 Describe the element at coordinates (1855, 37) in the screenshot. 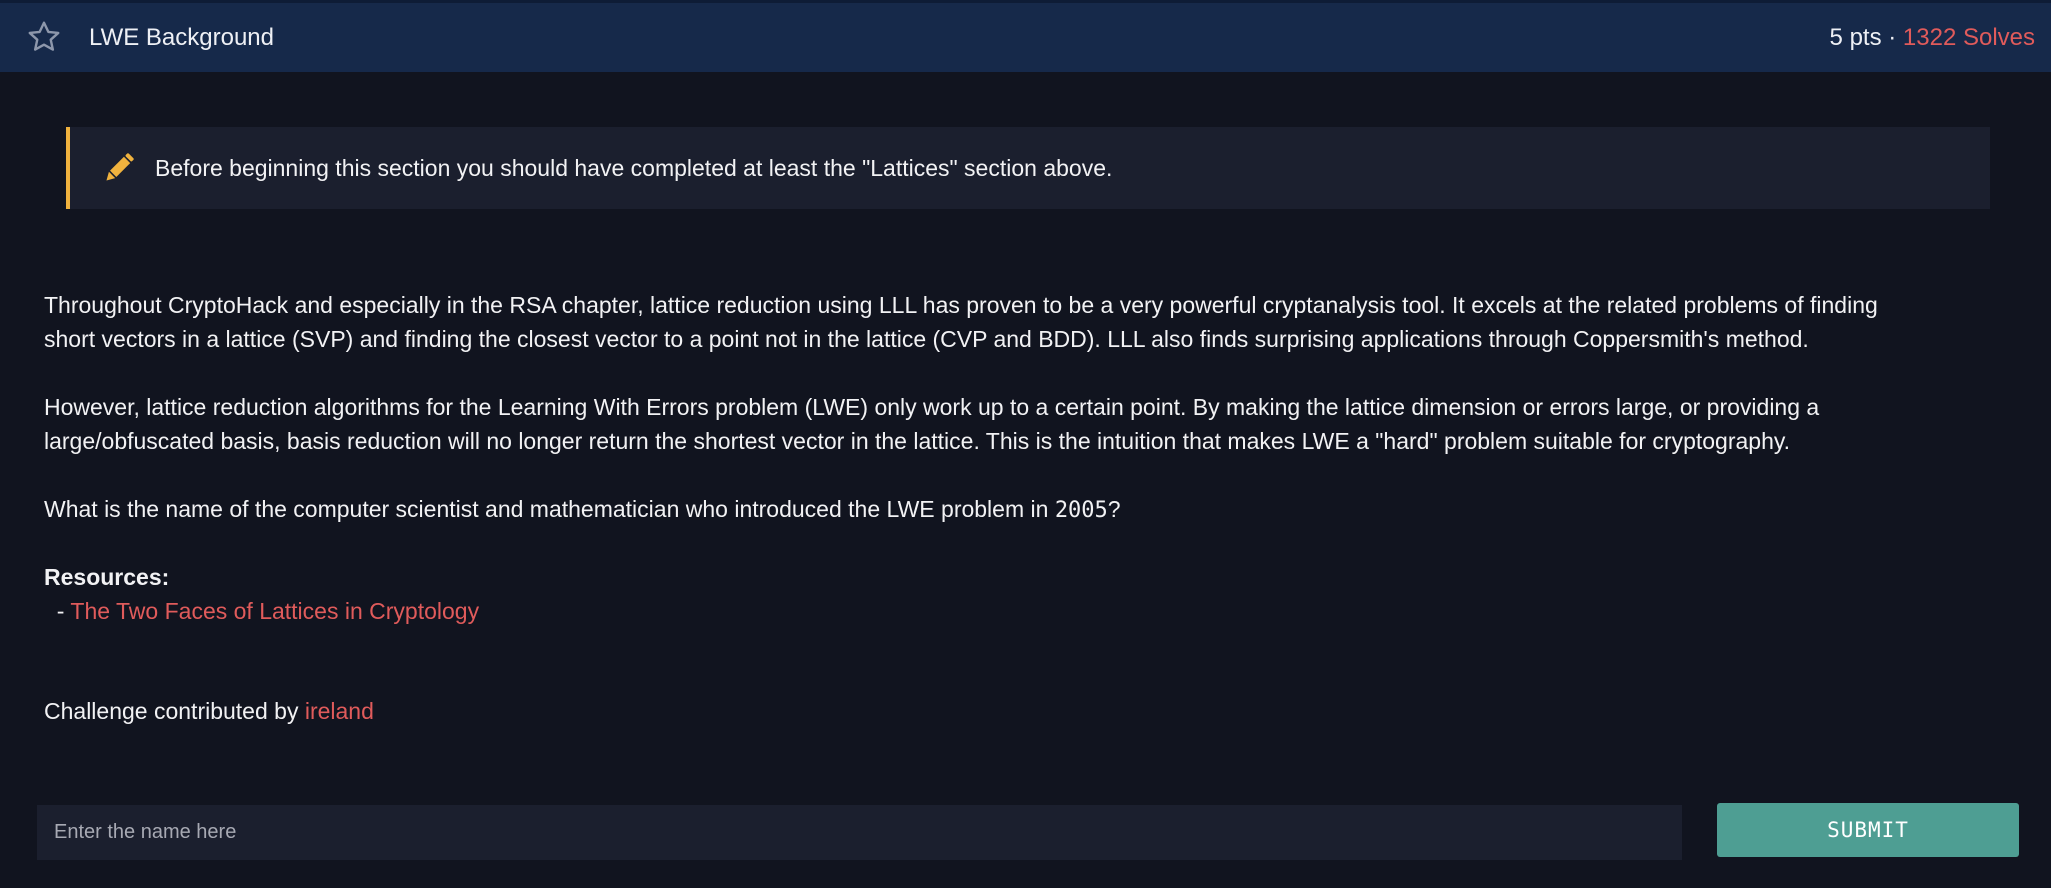

I see `points-label: 5 pts` at that location.